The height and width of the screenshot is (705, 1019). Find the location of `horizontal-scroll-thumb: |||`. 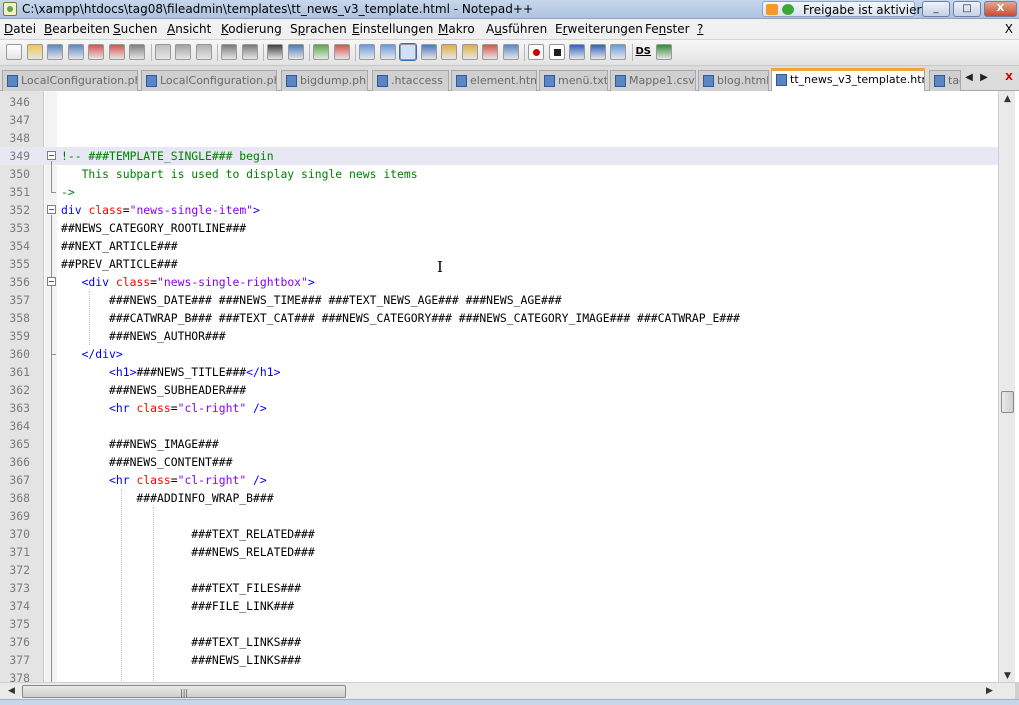

horizontal-scroll-thumb: ||| is located at coordinates (184, 691).